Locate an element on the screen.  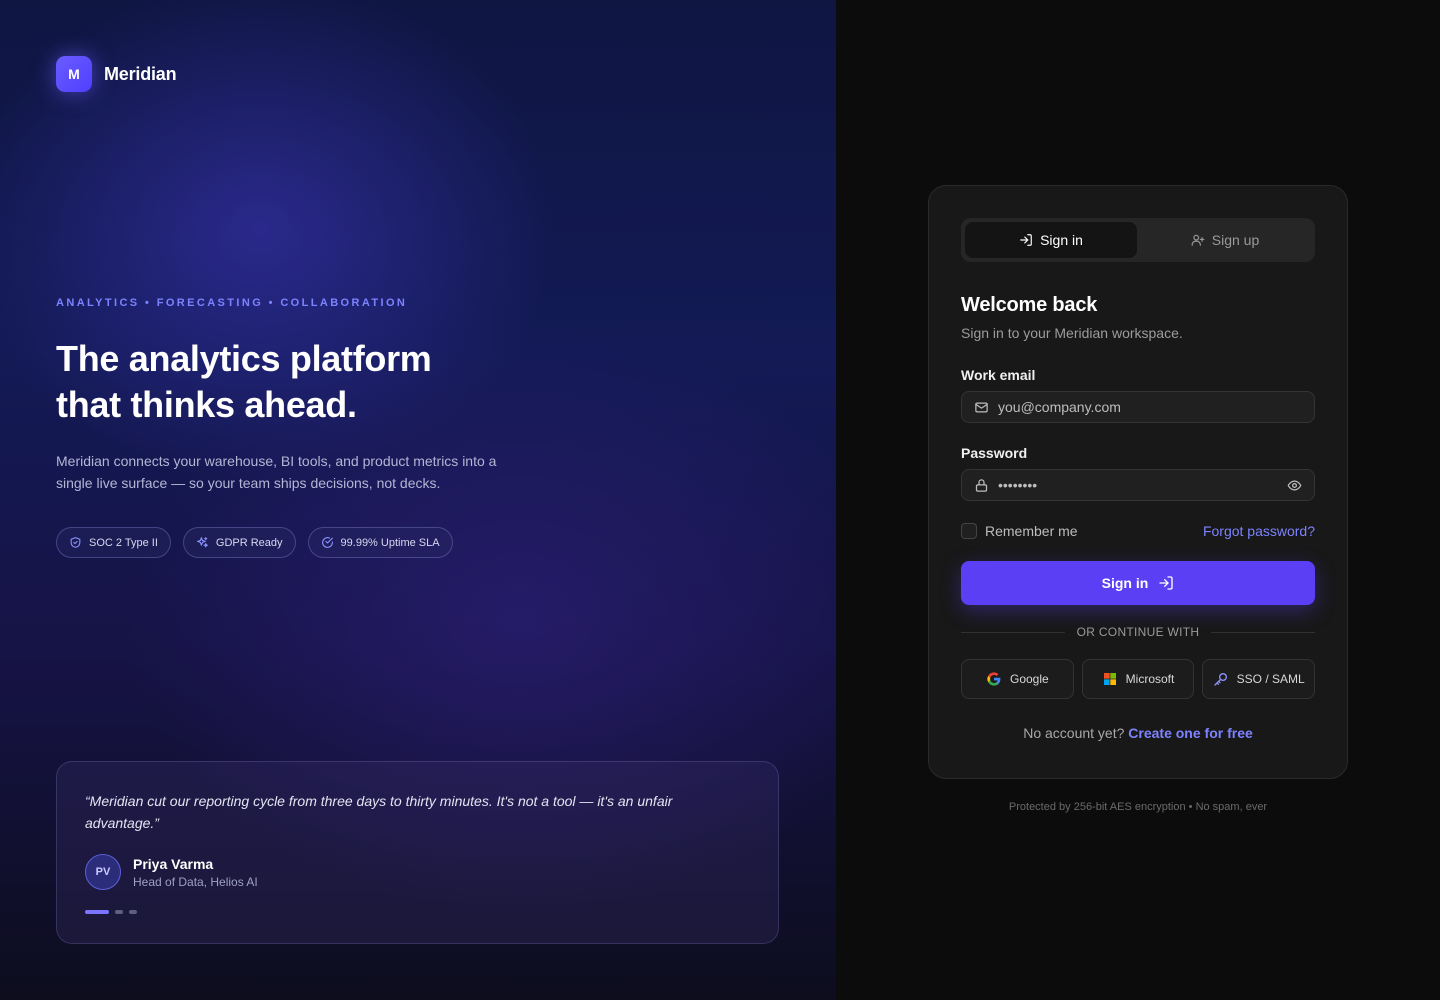
hero-headline-line1: The analytics platform is located at coordinates (244, 358).